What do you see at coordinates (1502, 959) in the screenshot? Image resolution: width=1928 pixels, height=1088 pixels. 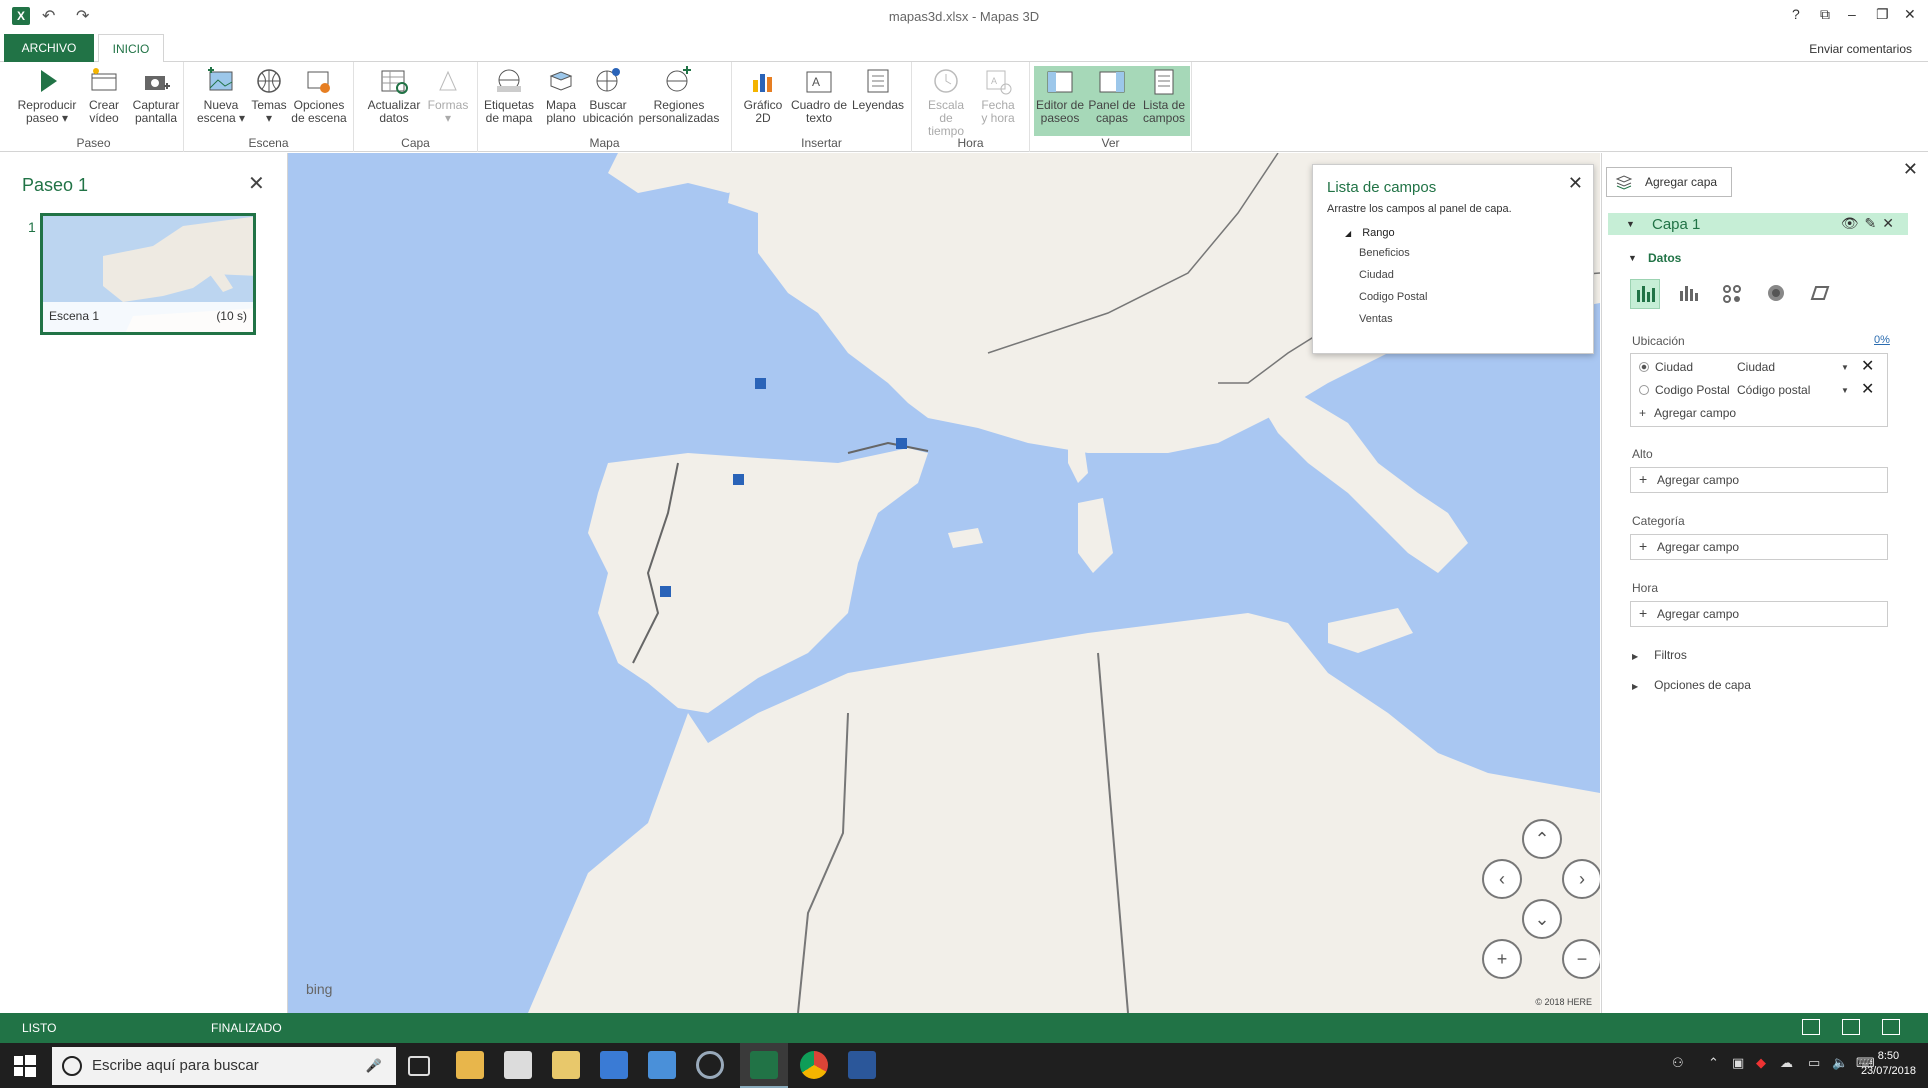 I see `zoom-in-button: +` at bounding box center [1502, 959].